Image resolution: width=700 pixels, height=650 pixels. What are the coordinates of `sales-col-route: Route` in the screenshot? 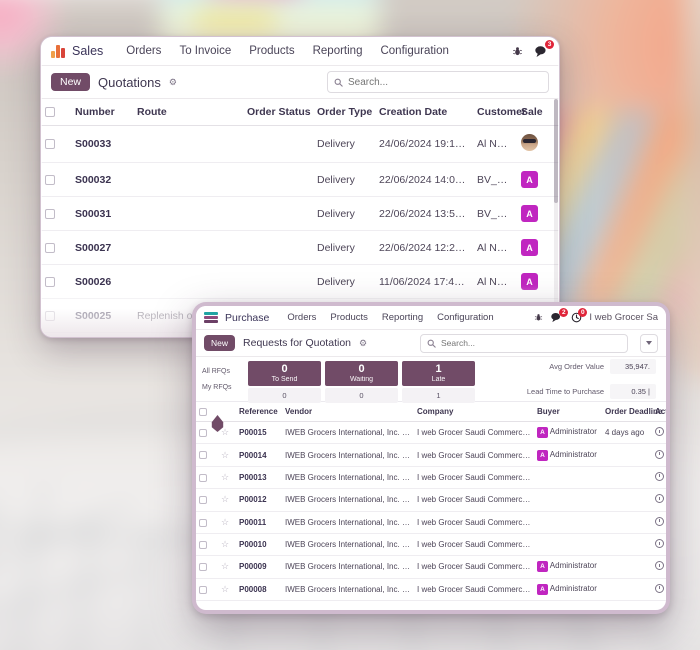 It's located at (188, 112).